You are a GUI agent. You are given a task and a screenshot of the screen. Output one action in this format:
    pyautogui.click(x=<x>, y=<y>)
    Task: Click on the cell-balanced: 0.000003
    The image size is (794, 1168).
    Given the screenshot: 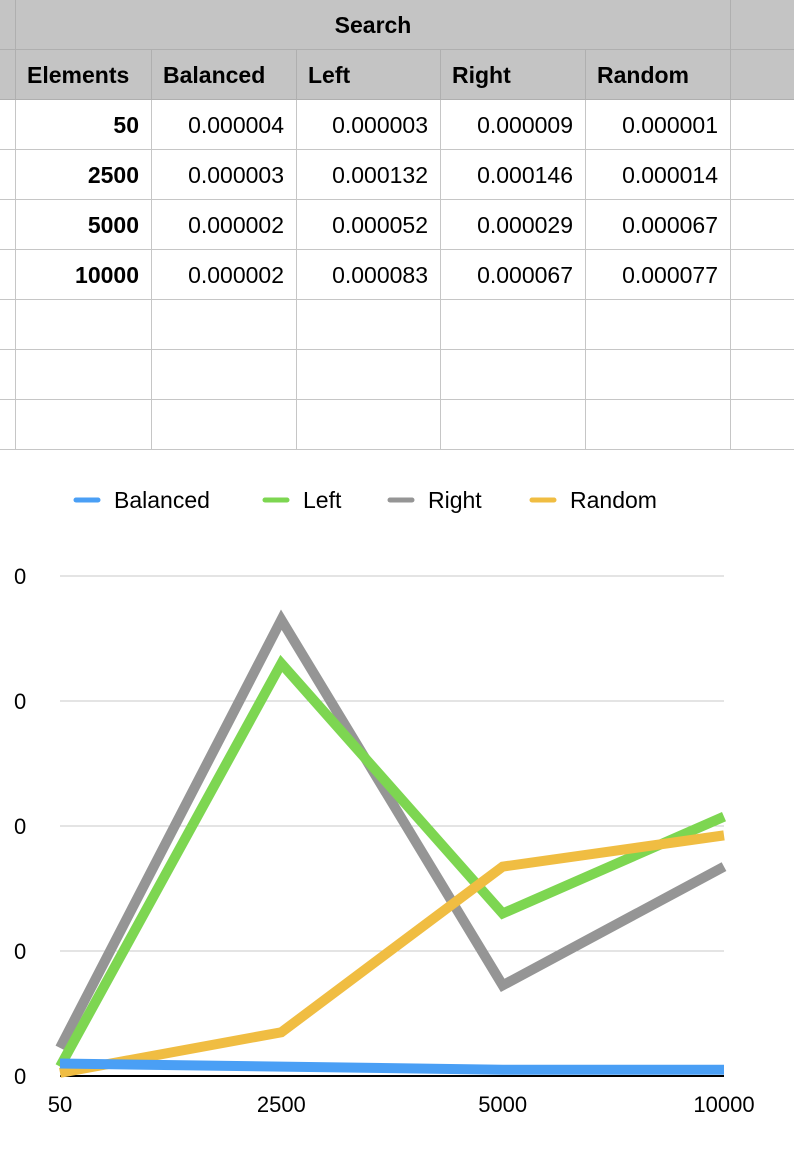 What is the action you would take?
    pyautogui.click(x=224, y=175)
    